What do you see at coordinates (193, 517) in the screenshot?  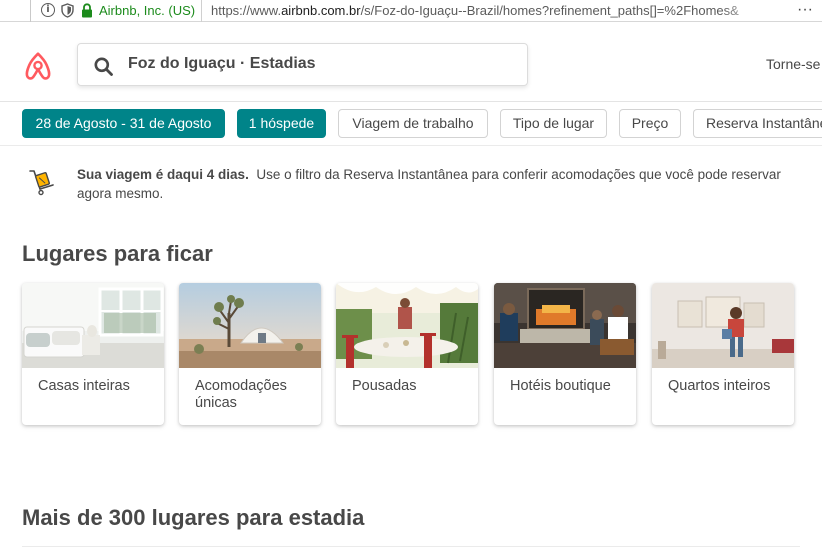 I see `listings-section-title: Mais de 300 lugares para estadia` at bounding box center [193, 517].